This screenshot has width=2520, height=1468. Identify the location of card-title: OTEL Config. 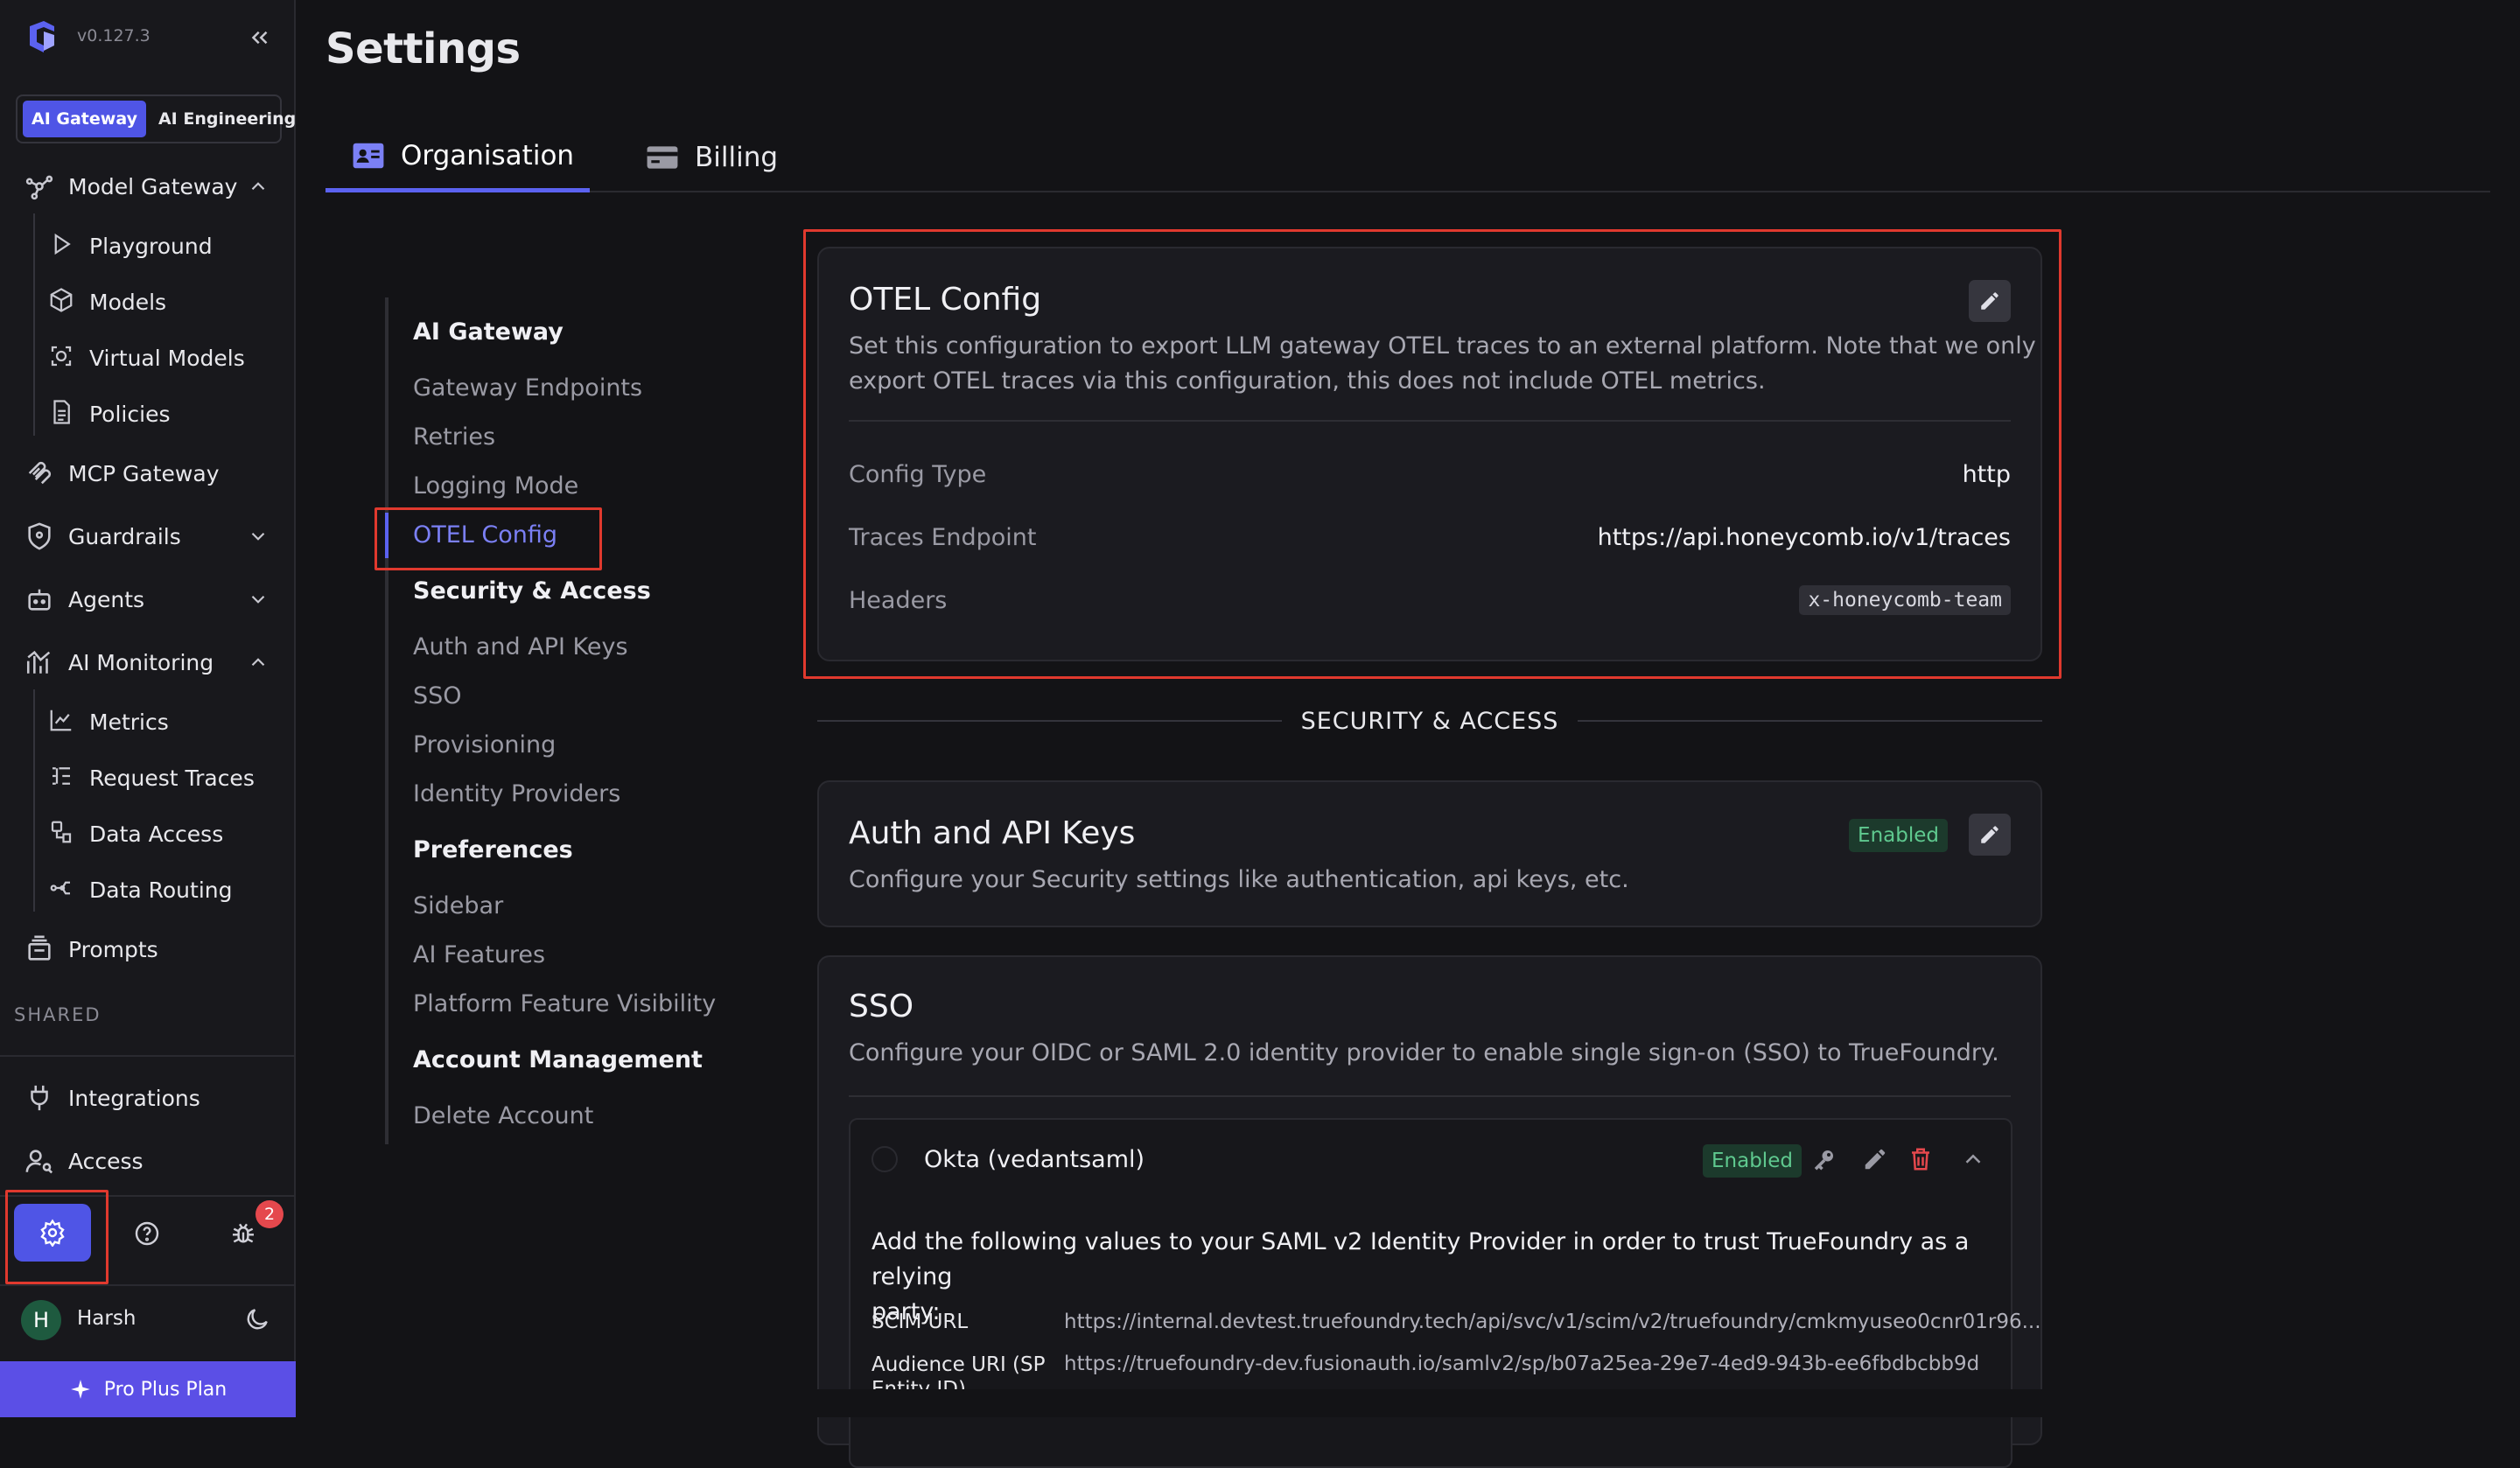
(945, 300).